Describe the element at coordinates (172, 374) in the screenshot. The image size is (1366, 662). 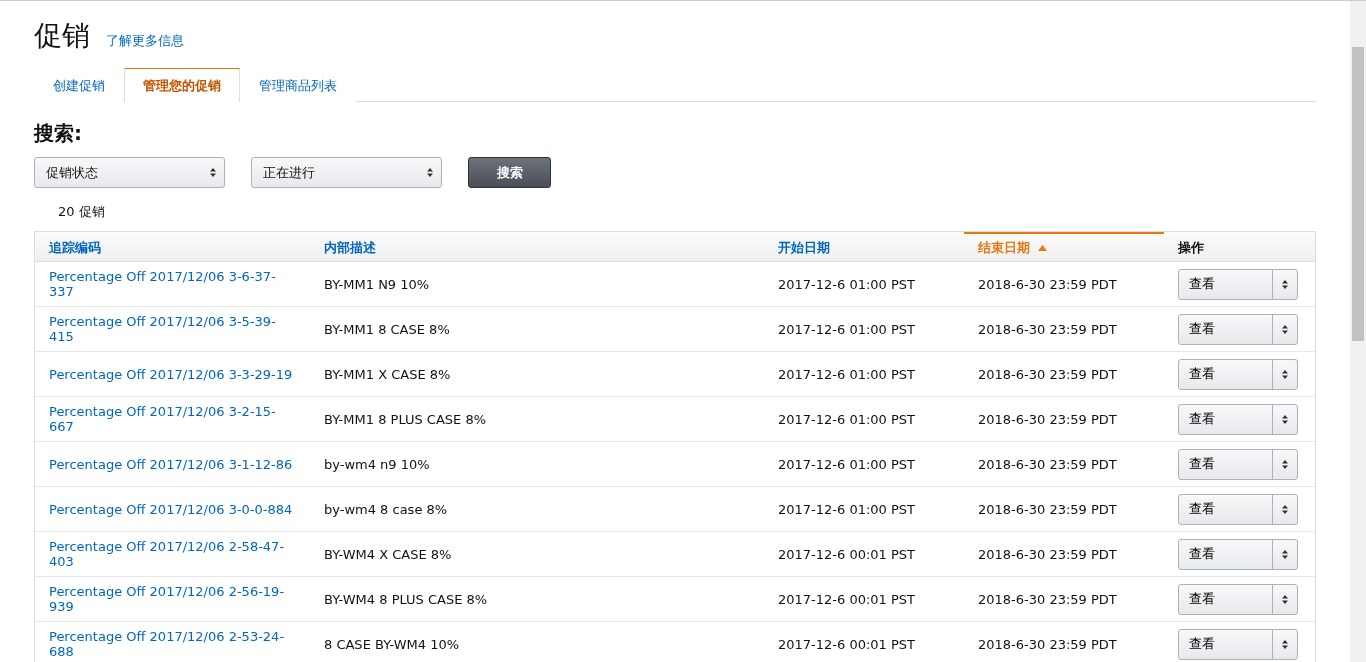
I see `tracking-code-link: Percentage Off 2017/12/06 3-3-29-19` at that location.